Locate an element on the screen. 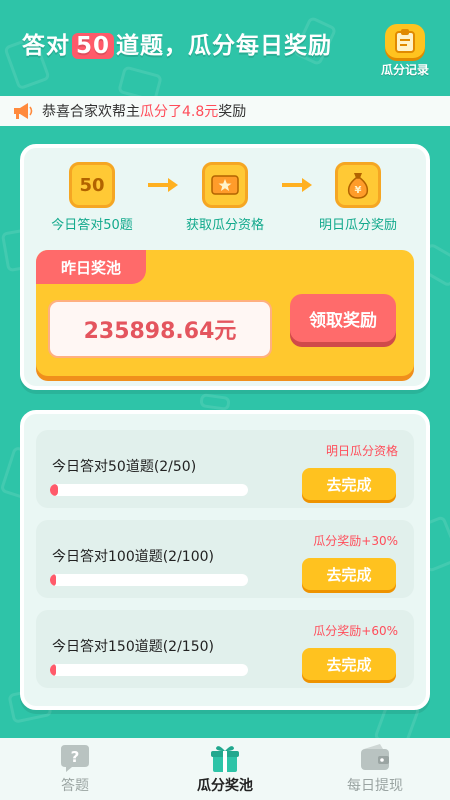  notice-text-start: 恭喜合家欢帮主 is located at coordinates (91, 112).